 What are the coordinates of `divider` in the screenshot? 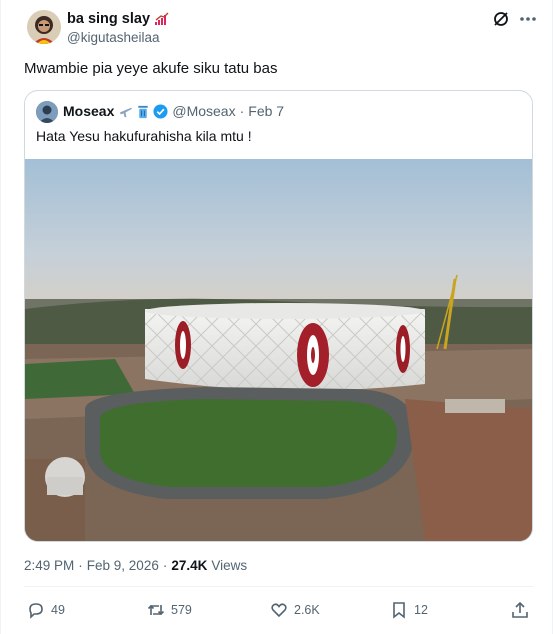 It's located at (278, 586).